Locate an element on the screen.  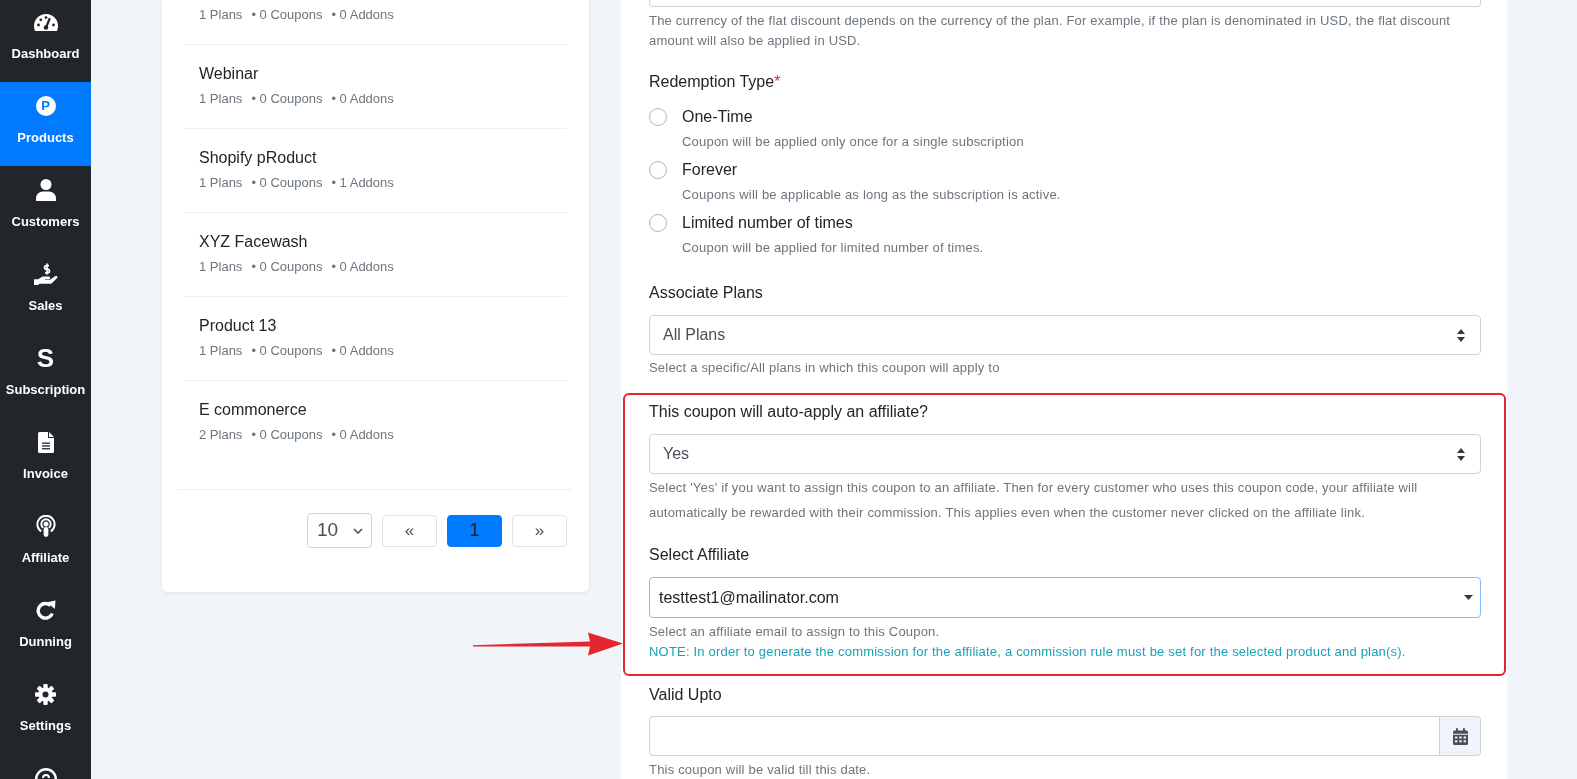
calendar-button is located at coordinates (1460, 736).